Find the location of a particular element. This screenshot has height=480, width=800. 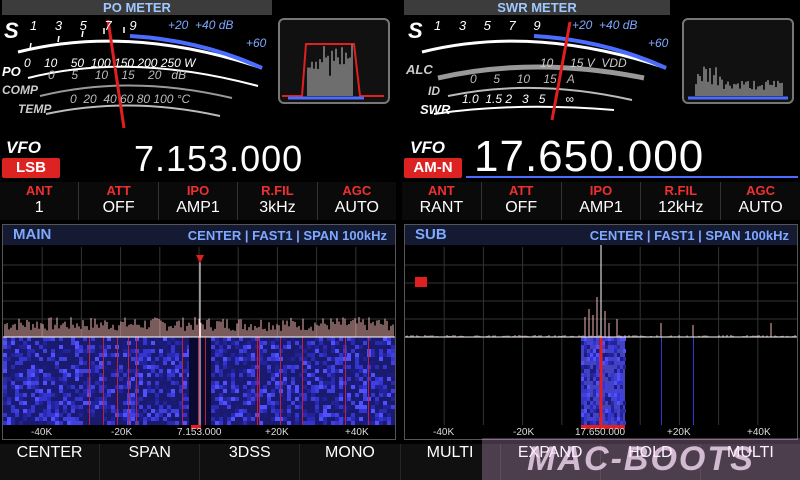

main-axis-label: +20K is located at coordinates (277, 432).